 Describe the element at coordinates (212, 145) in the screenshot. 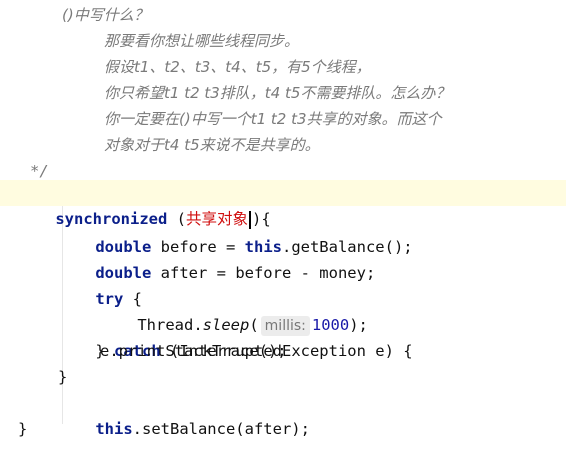

I see `comment-line: 对象对于t4 t5来说不是共享的。` at that location.